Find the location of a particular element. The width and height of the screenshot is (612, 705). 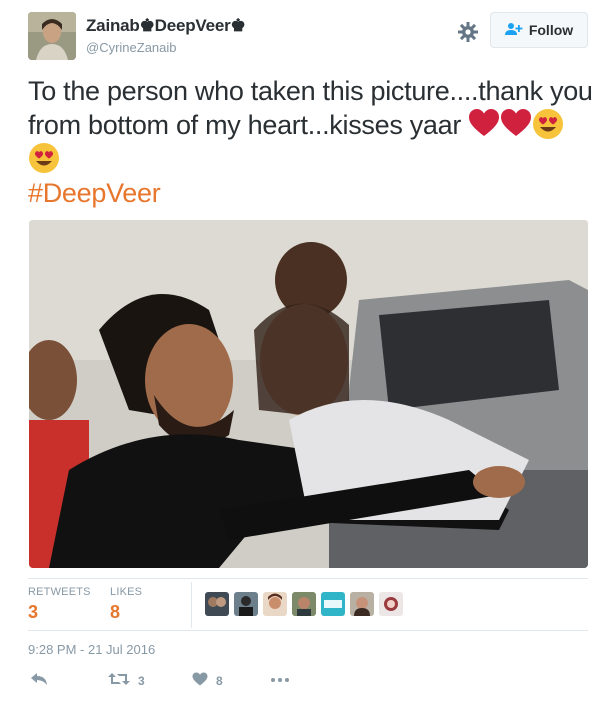

follow-label: Follow is located at coordinates (551, 30).